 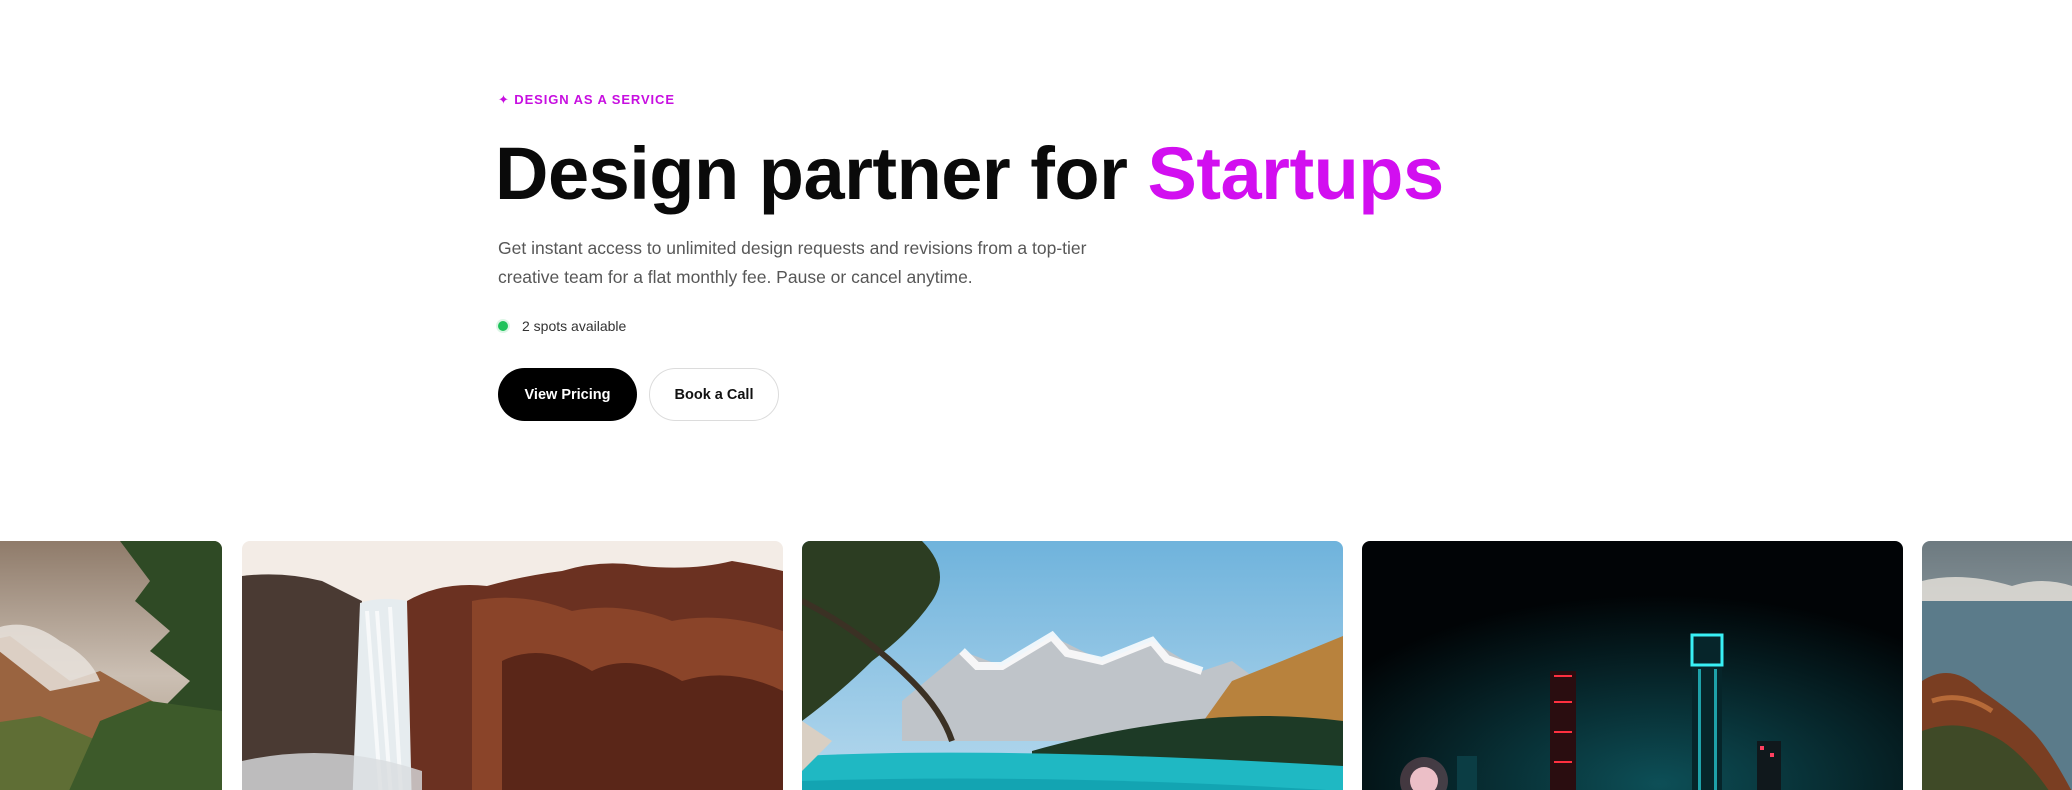 What do you see at coordinates (512, 665) in the screenshot?
I see `waterfall-image` at bounding box center [512, 665].